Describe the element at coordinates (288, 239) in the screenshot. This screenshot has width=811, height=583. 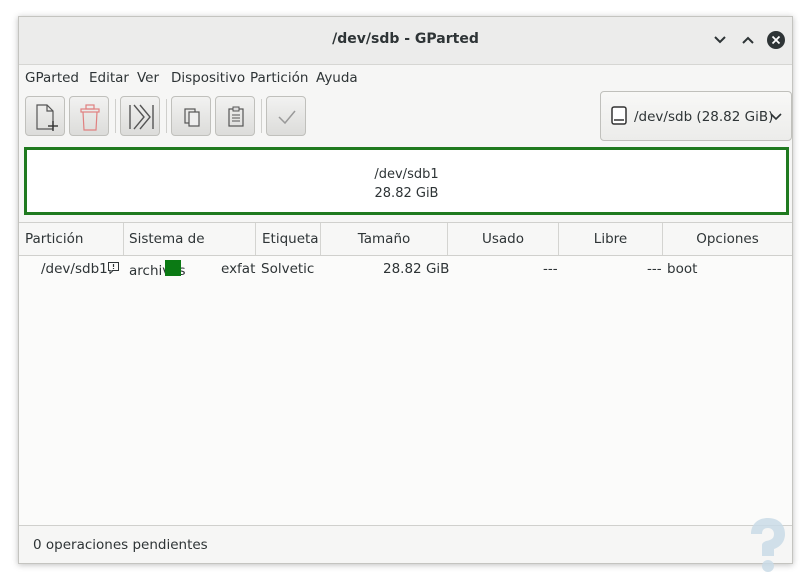
I see `column-header-etiqueta: Etiqueta` at that location.